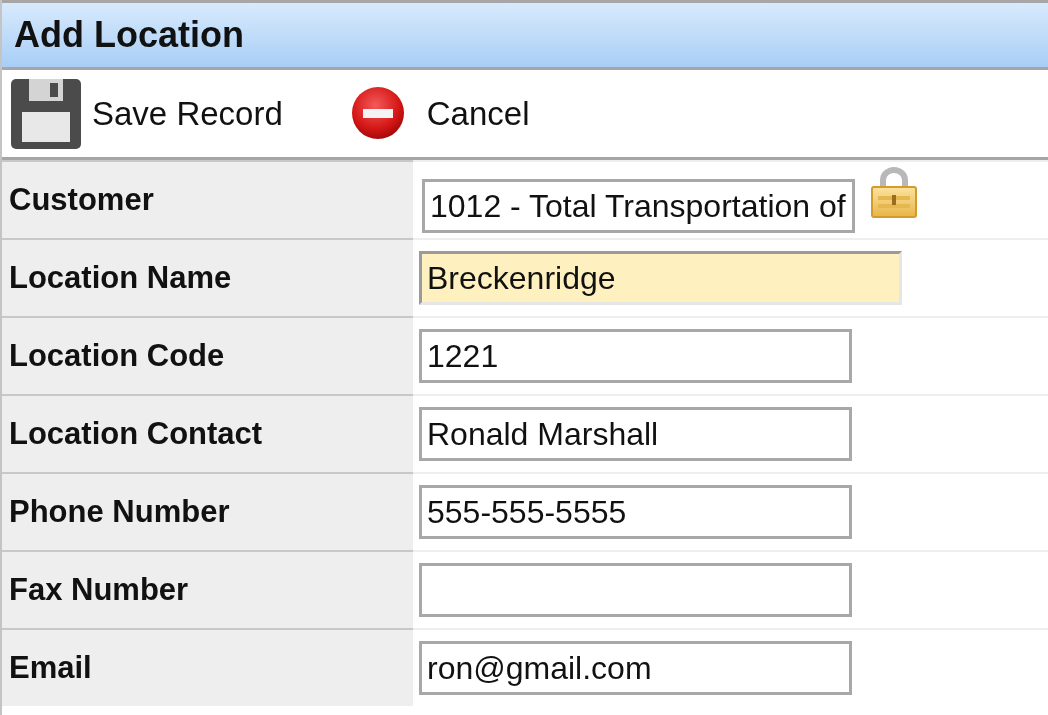  I want to click on field-label: Fax Number, so click(207, 589).